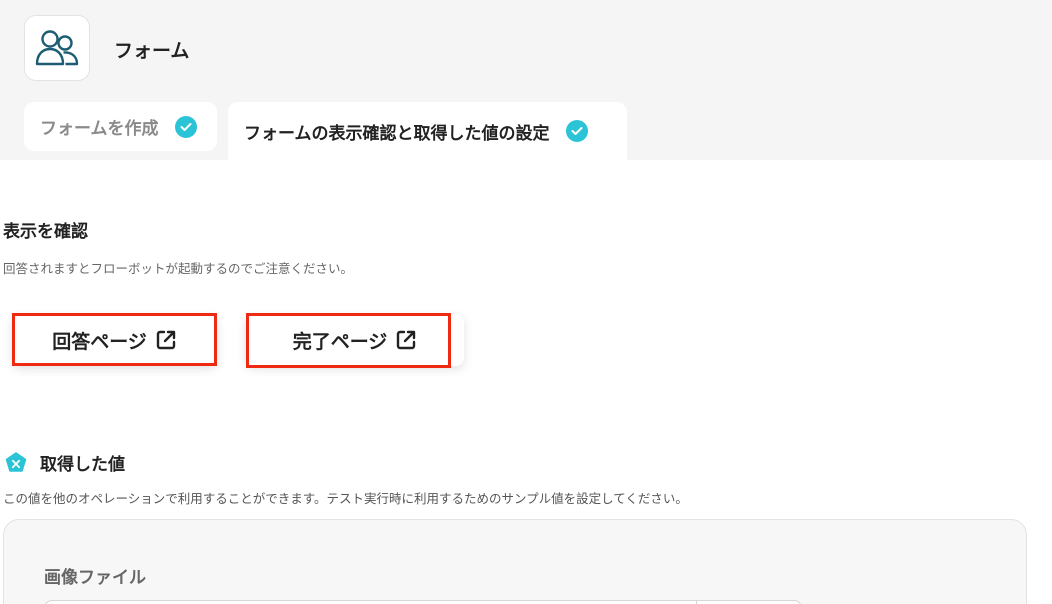  I want to click on variable-x-icon, so click(16, 461).